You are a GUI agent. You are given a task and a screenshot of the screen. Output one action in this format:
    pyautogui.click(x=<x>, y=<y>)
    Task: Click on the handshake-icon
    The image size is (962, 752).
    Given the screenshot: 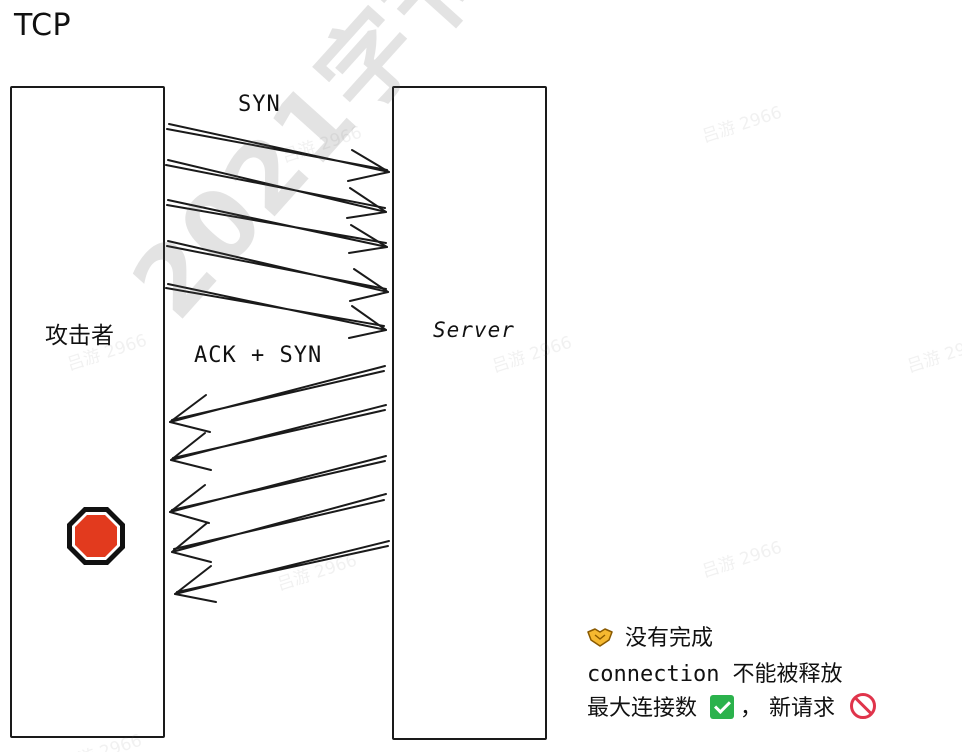 What is the action you would take?
    pyautogui.click(x=600, y=637)
    